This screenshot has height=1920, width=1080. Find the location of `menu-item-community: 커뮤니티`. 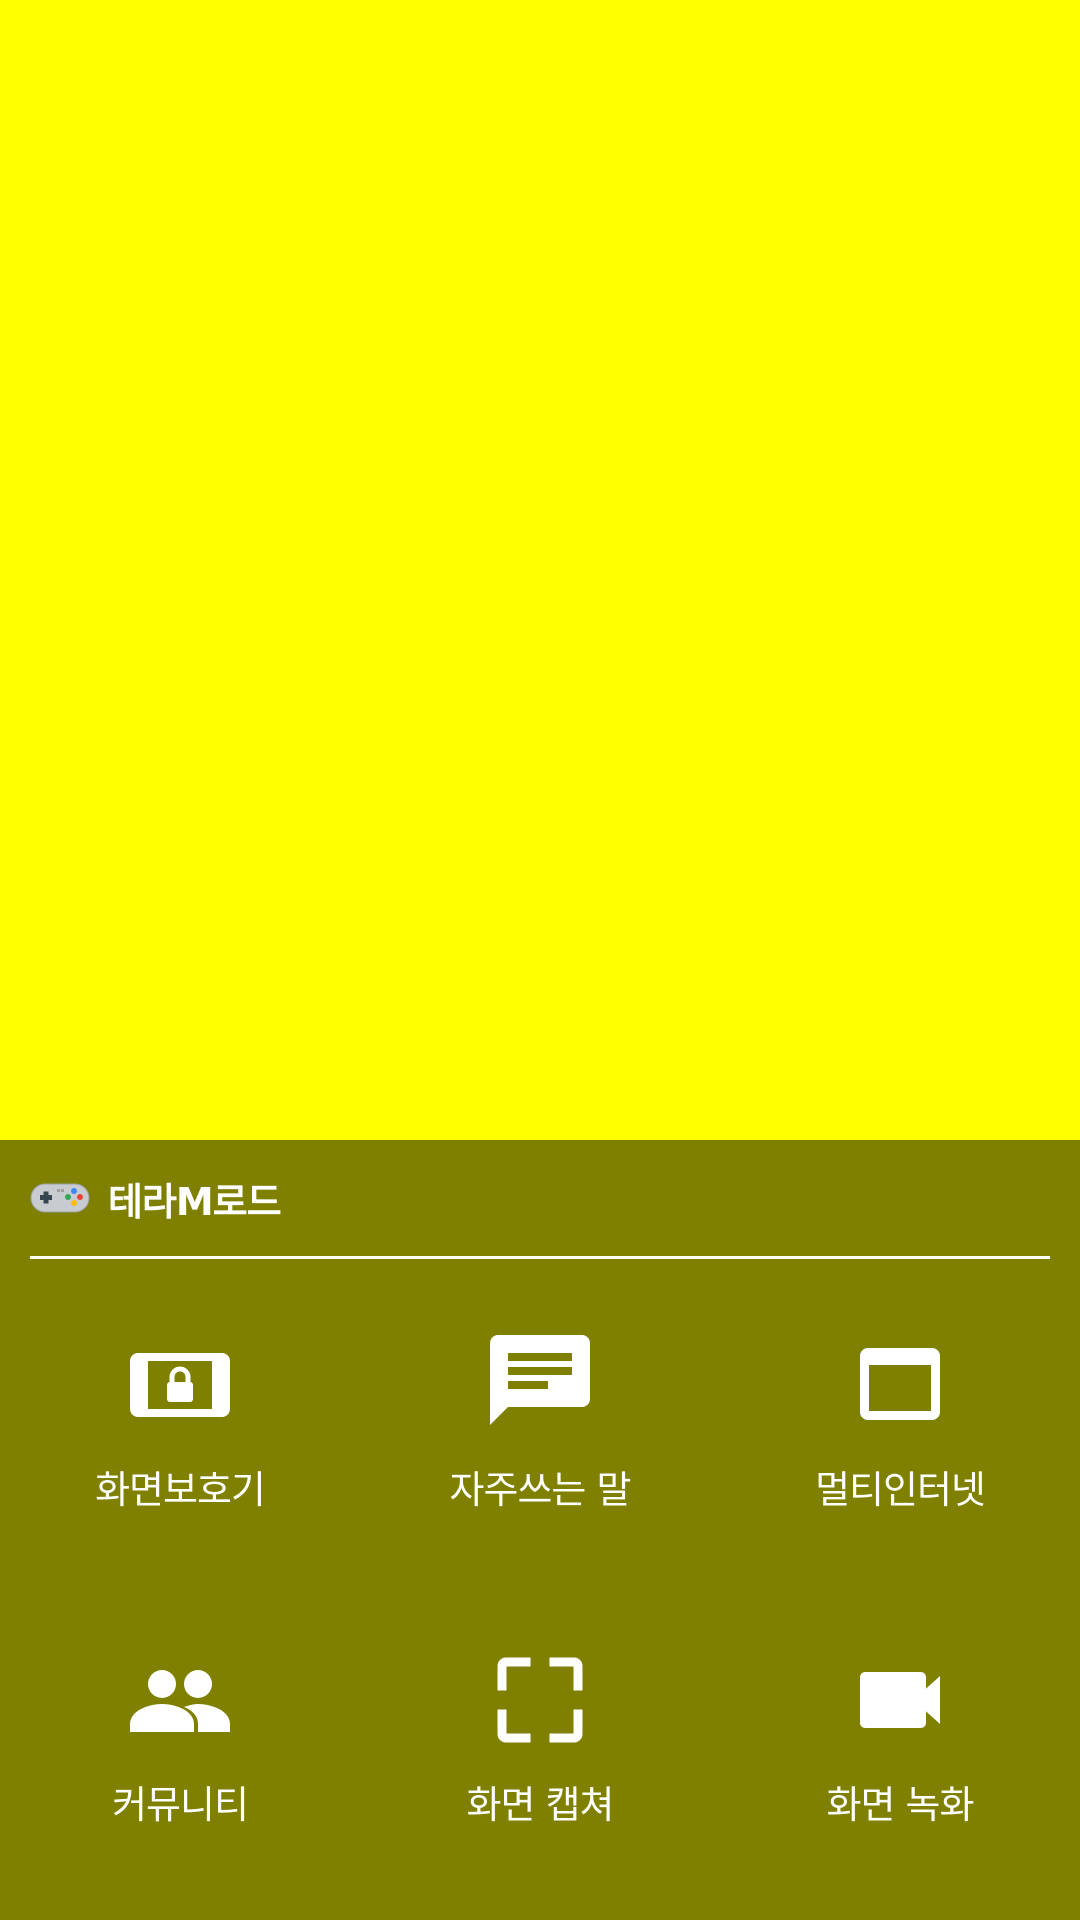

menu-item-community: 커뮤니티 is located at coordinates (180, 1775).